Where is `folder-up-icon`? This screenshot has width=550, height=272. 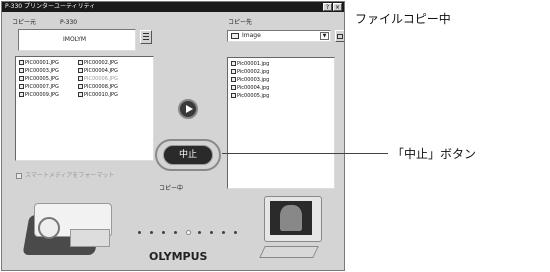 folder-up-icon is located at coordinates (340, 36).